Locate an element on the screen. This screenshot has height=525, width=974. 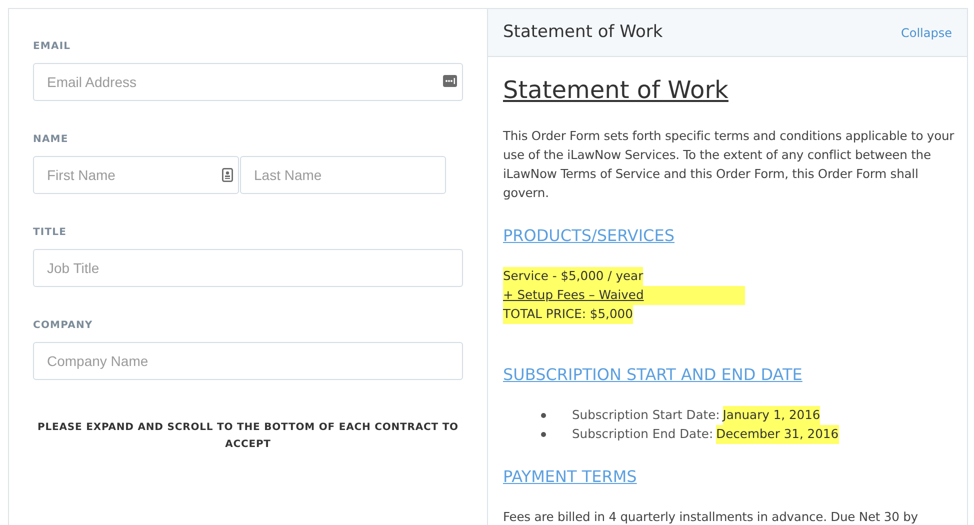
contract-notice: PLEASE EXPAND AND SCROLL TO THE BOTTOM OF EACH CONTRACT TO ACCEPT is located at coordinates (248, 436).